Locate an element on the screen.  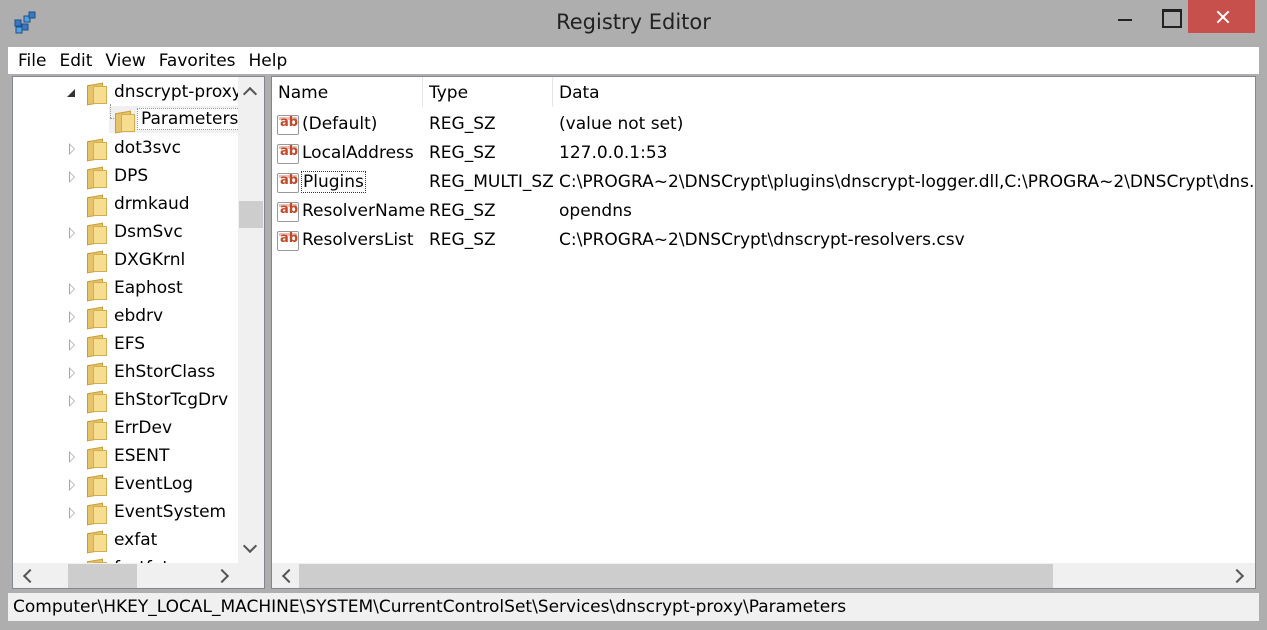
value-name: Plugins is located at coordinates (333, 182).